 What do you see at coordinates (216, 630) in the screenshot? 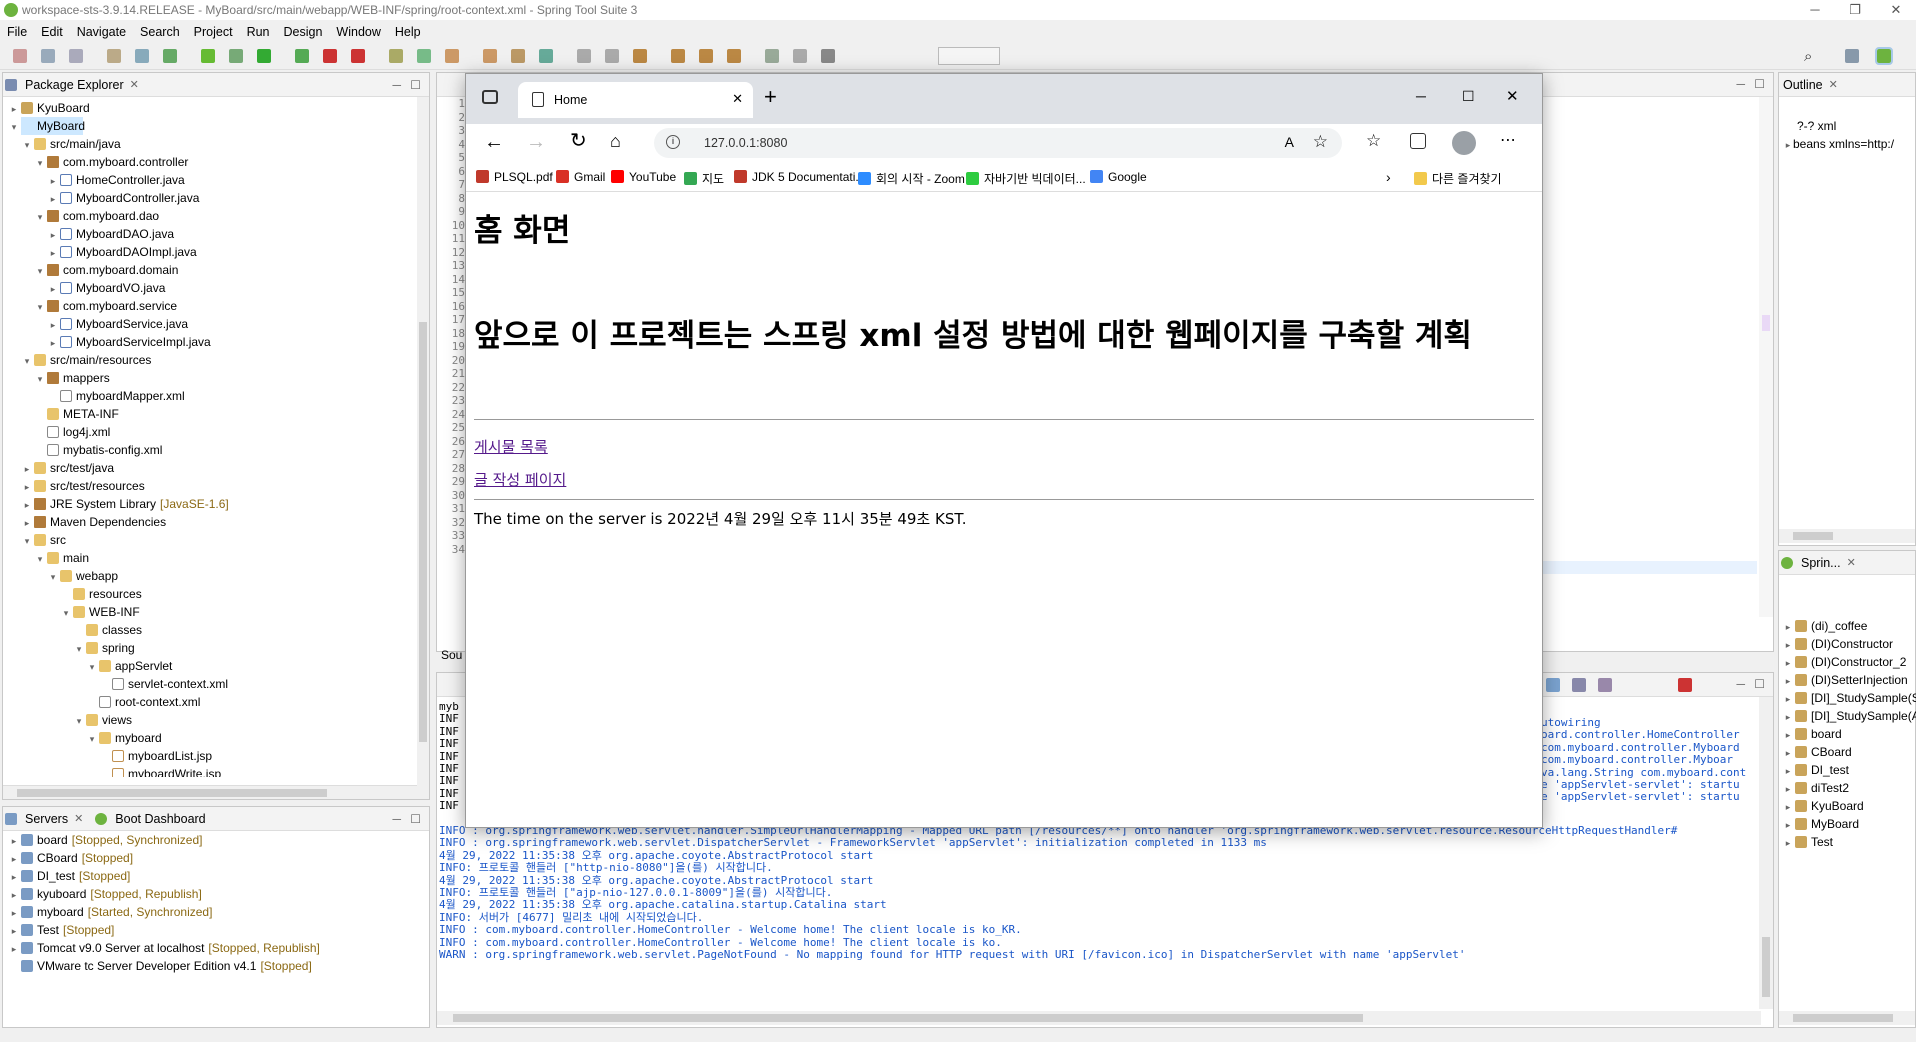
I see `tree-item: classes` at bounding box center [216, 630].